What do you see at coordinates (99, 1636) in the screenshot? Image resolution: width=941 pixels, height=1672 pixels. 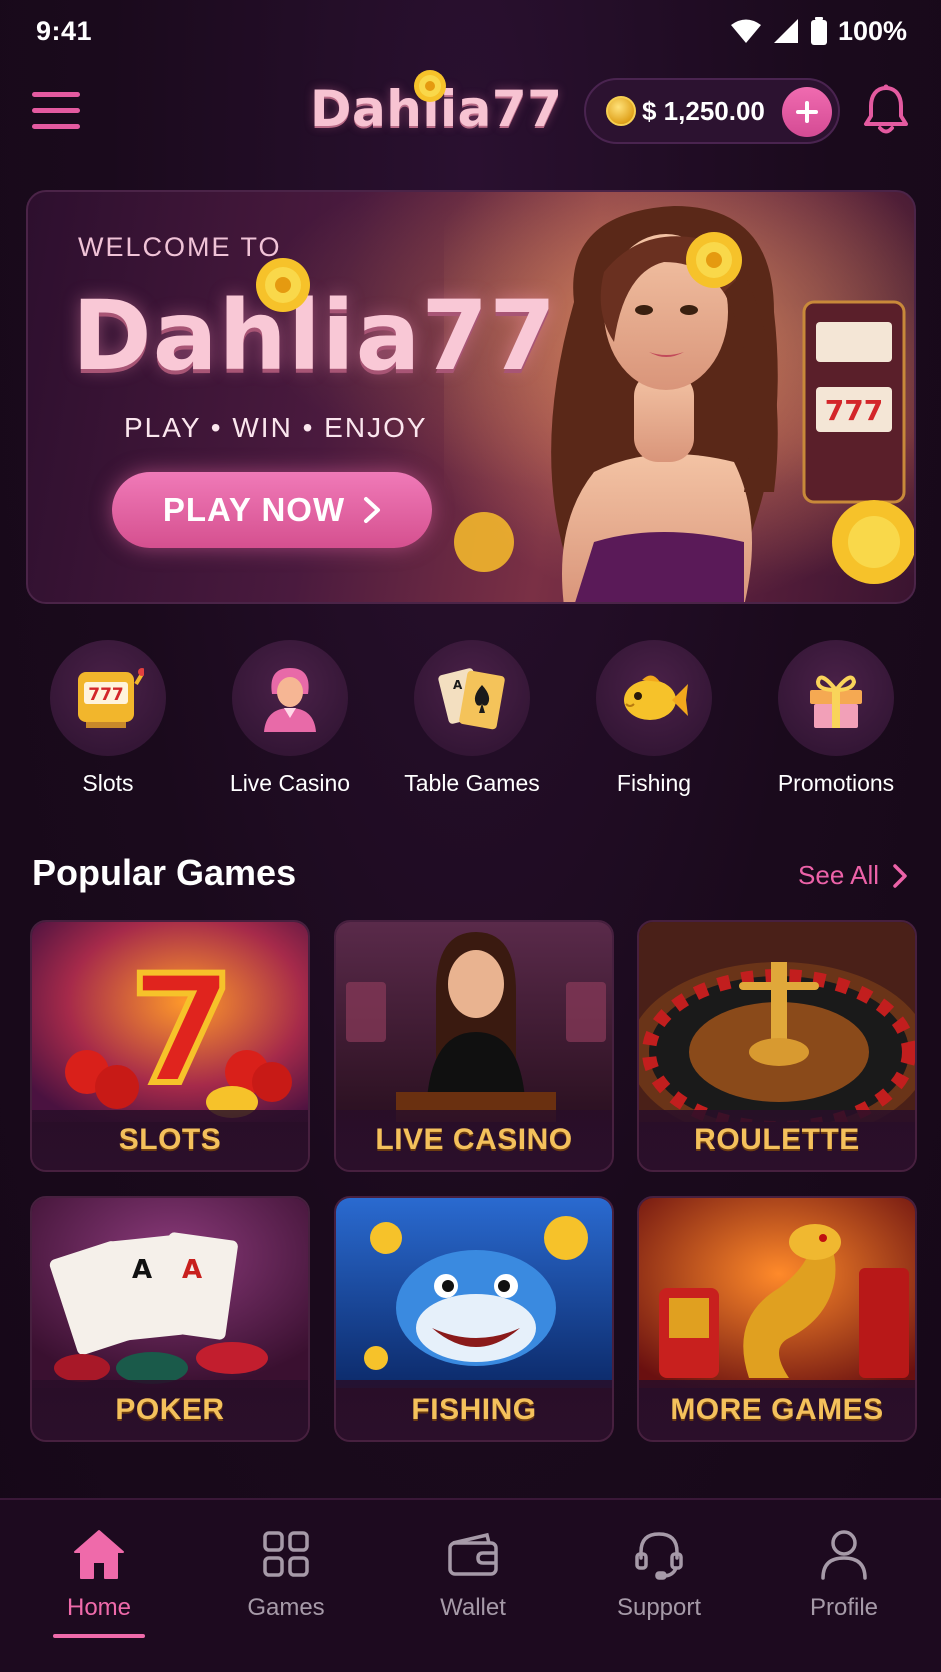 I see `active-tab-indicator` at bounding box center [99, 1636].